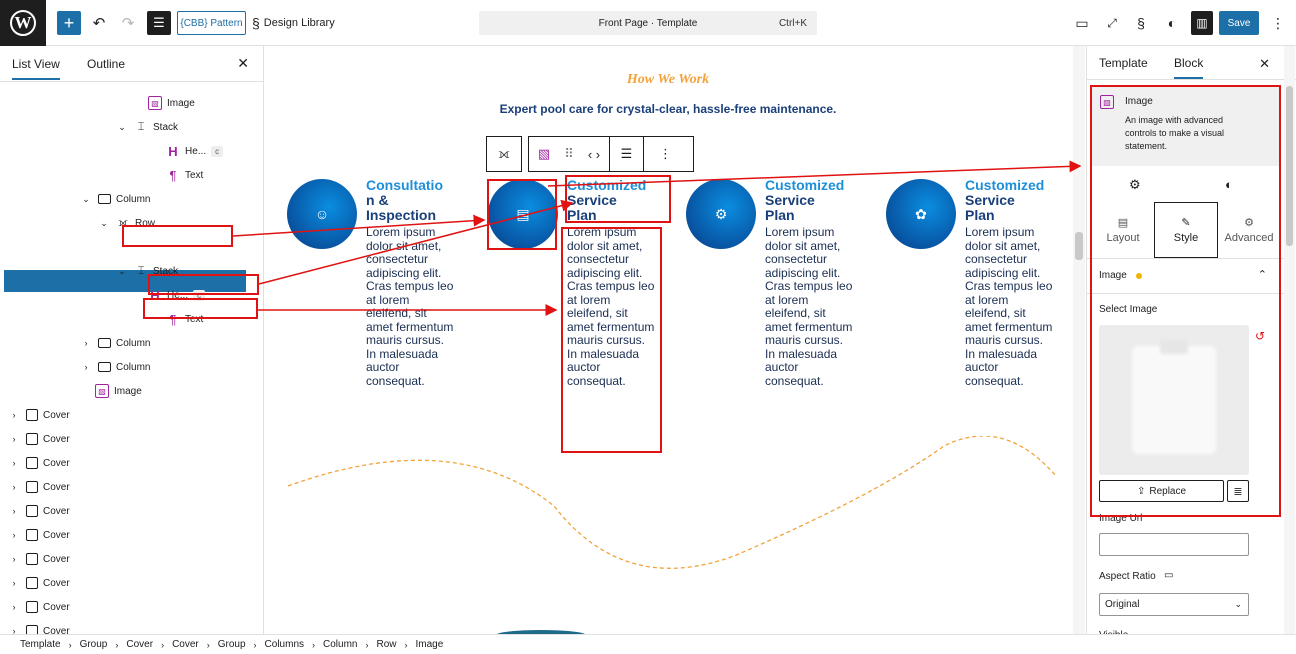 This screenshot has height=654, width=1296. I want to click on design-library-button: § Design Library, so click(300, 23).